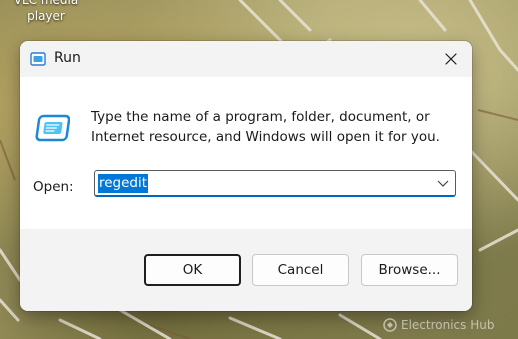  I want to click on desktop-icon-label: VLC media player, so click(46, 12).